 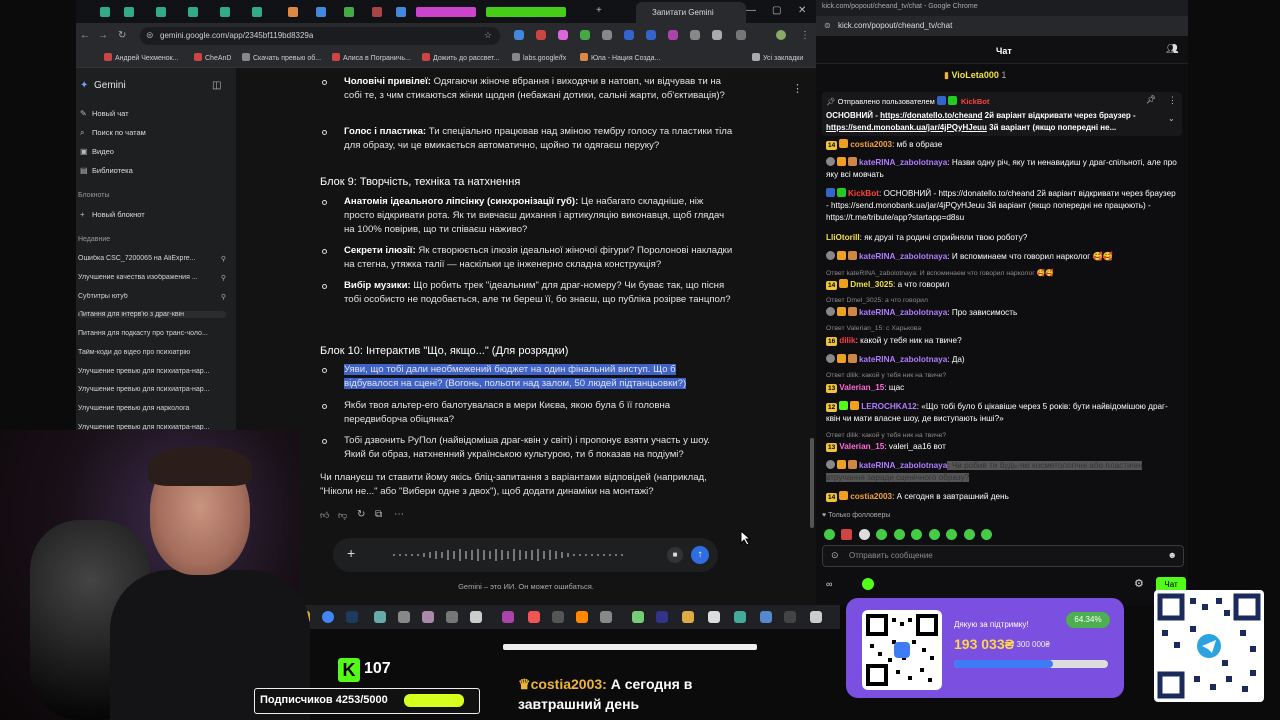 What do you see at coordinates (975, 75) in the screenshot?
I see `top-gifter: ▮ VioLeta000 1` at bounding box center [975, 75].